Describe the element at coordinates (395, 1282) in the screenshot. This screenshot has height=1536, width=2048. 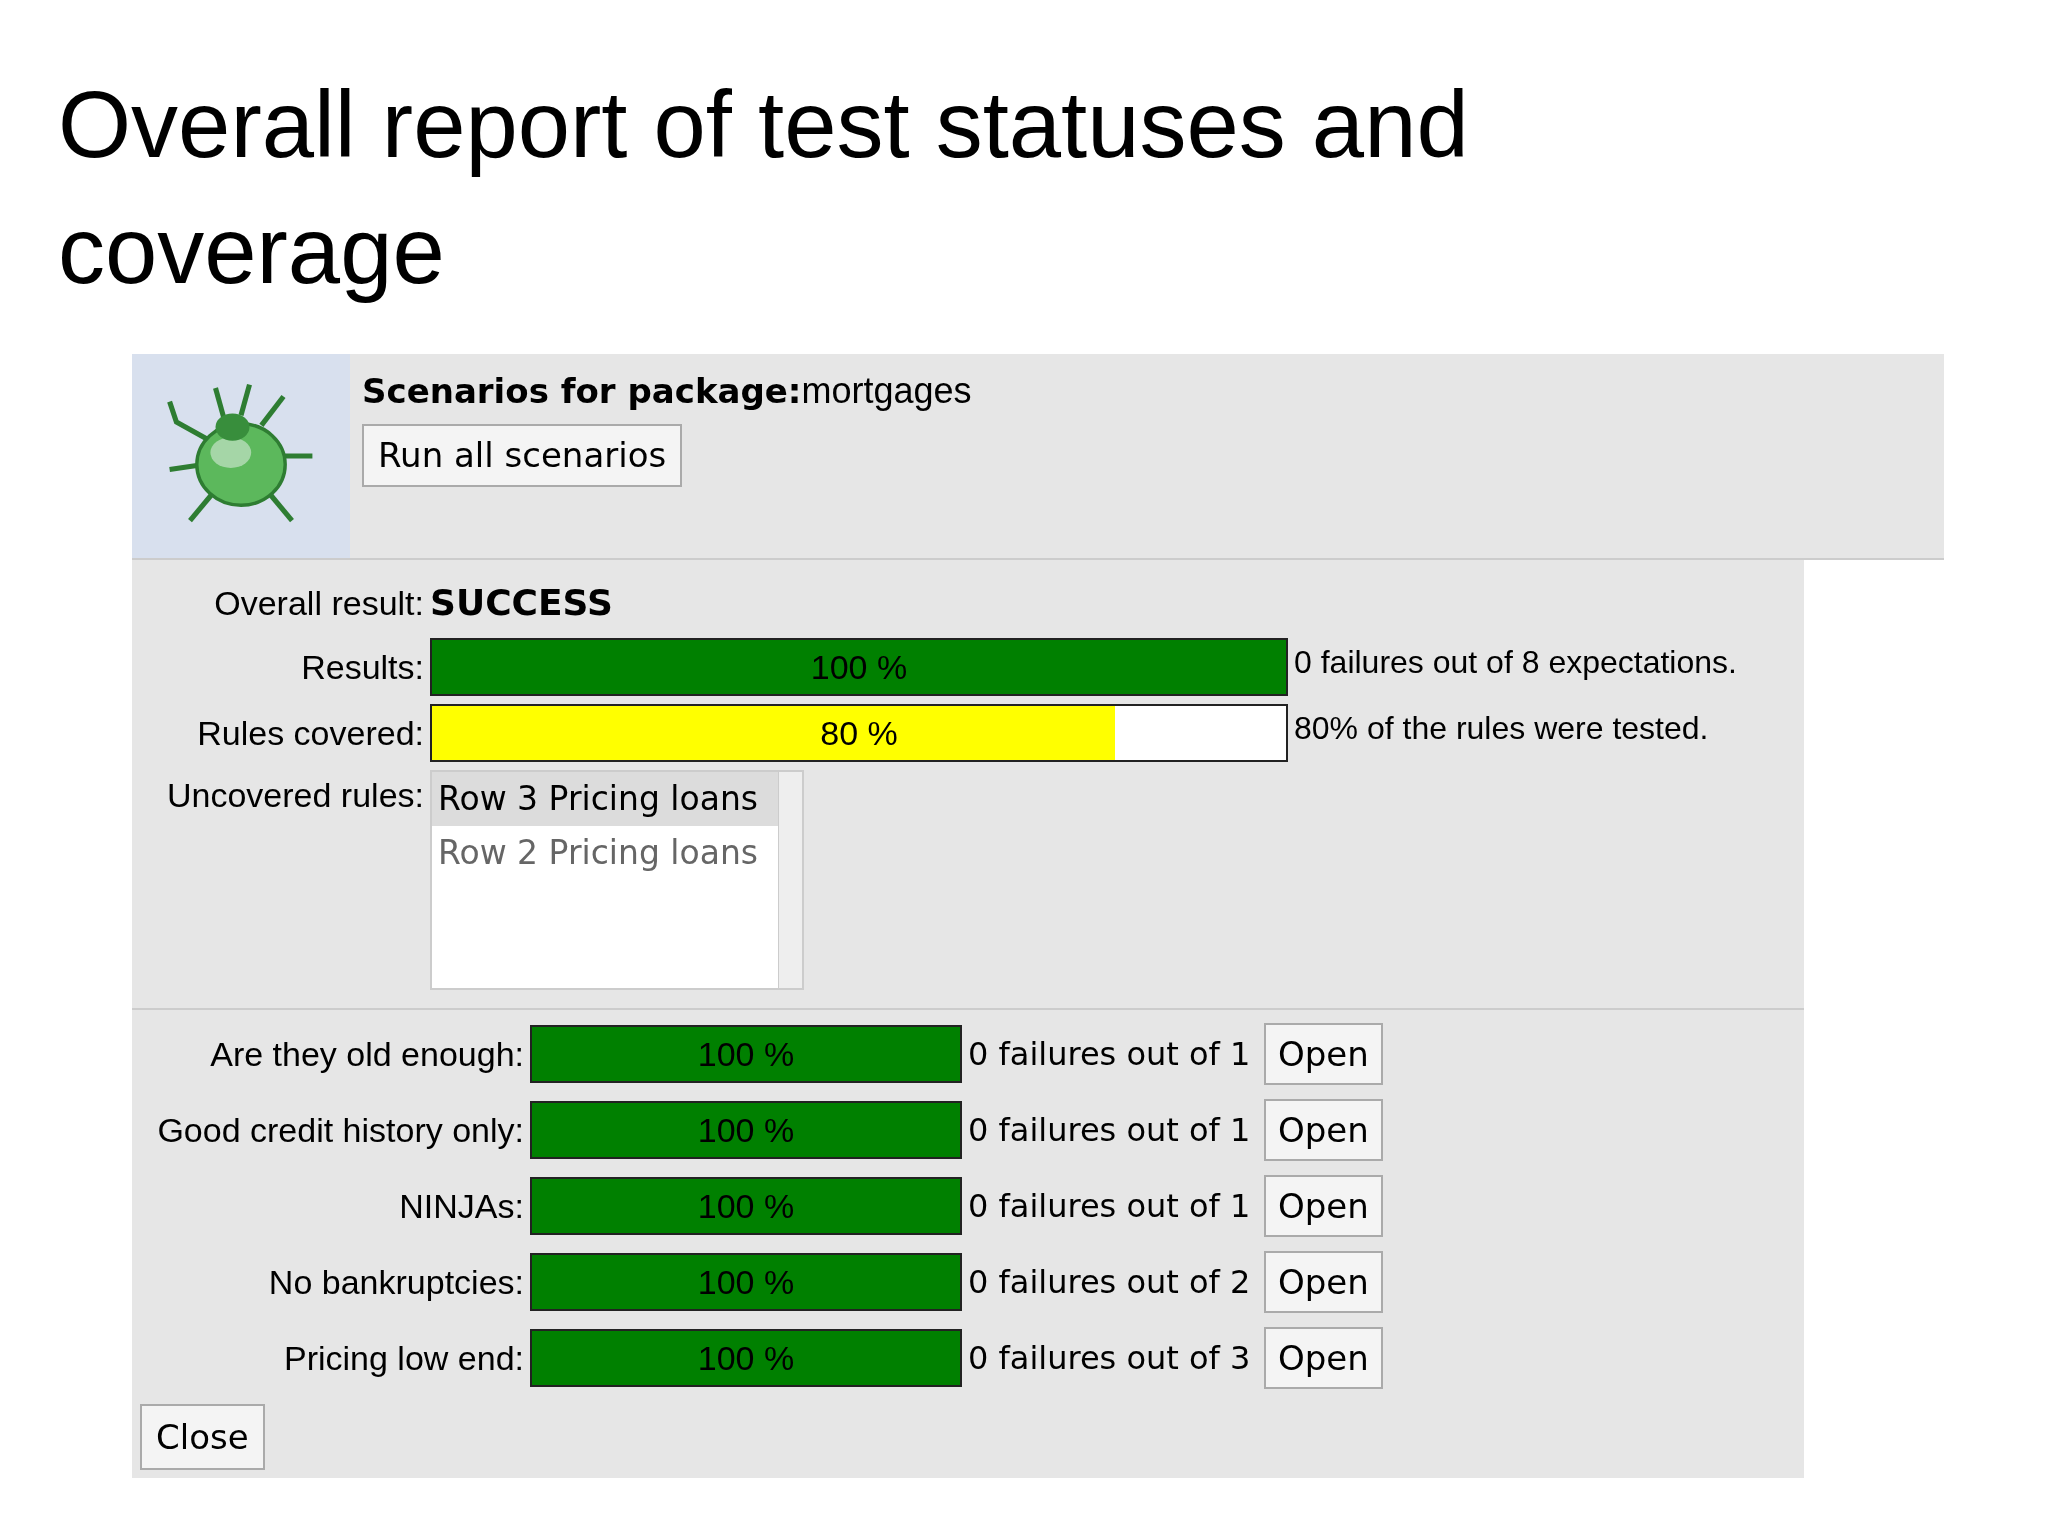
I see `scenario-label: No bankruptcies:` at that location.